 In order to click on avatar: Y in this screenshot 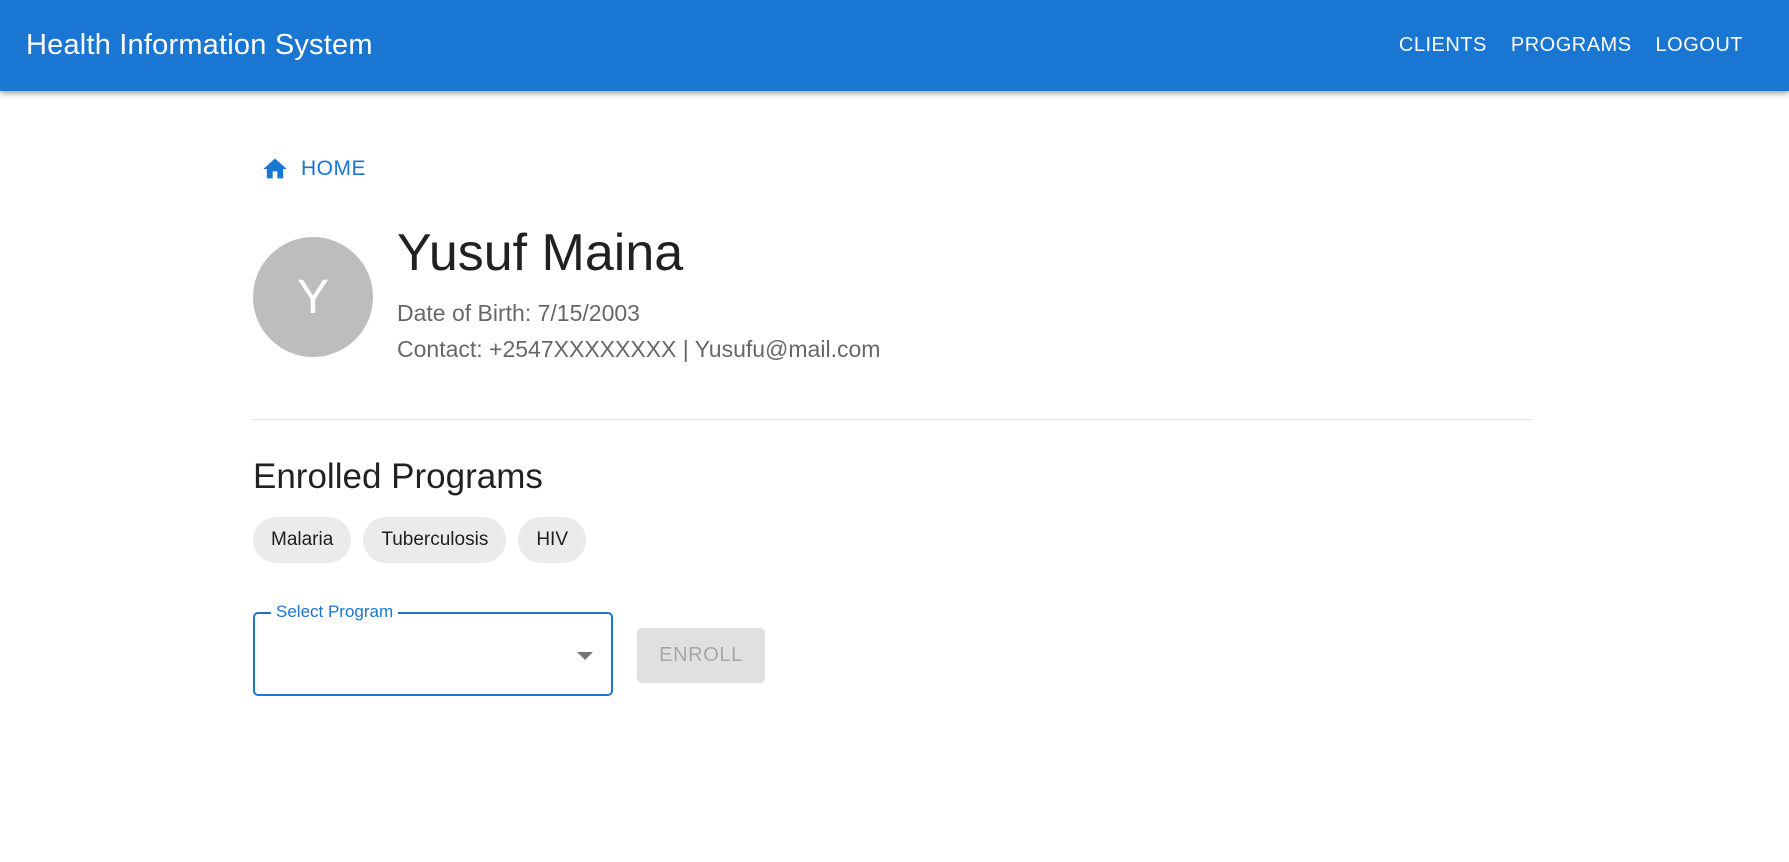, I will do `click(313, 297)`.